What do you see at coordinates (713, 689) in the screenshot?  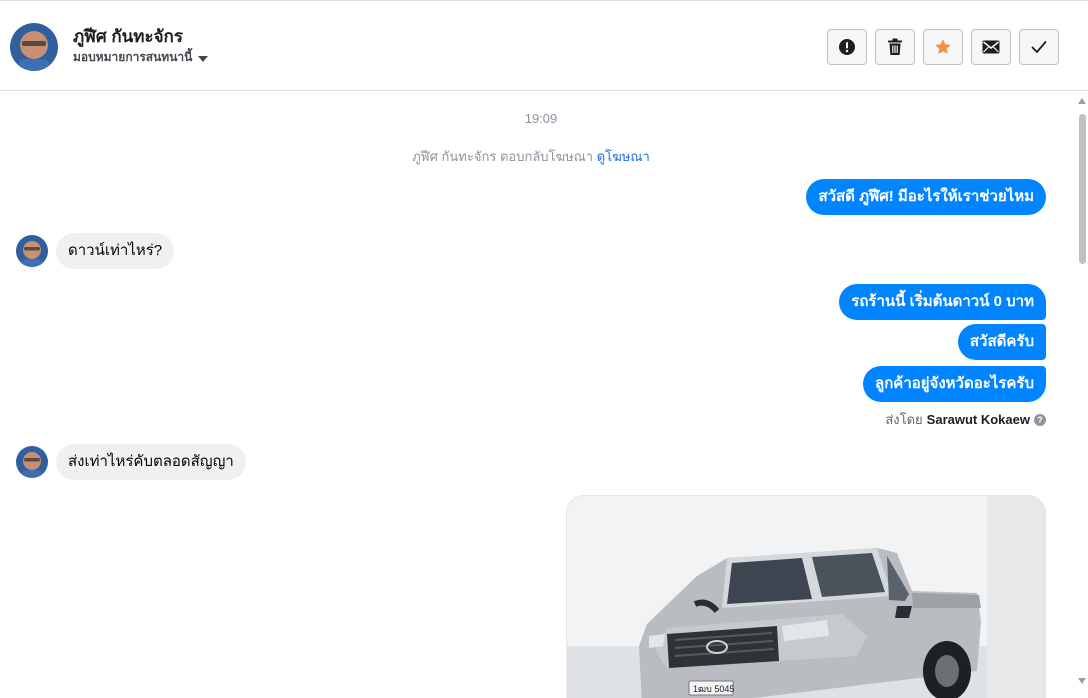 I see `license-plate-text: 1ฒบ 5045` at bounding box center [713, 689].